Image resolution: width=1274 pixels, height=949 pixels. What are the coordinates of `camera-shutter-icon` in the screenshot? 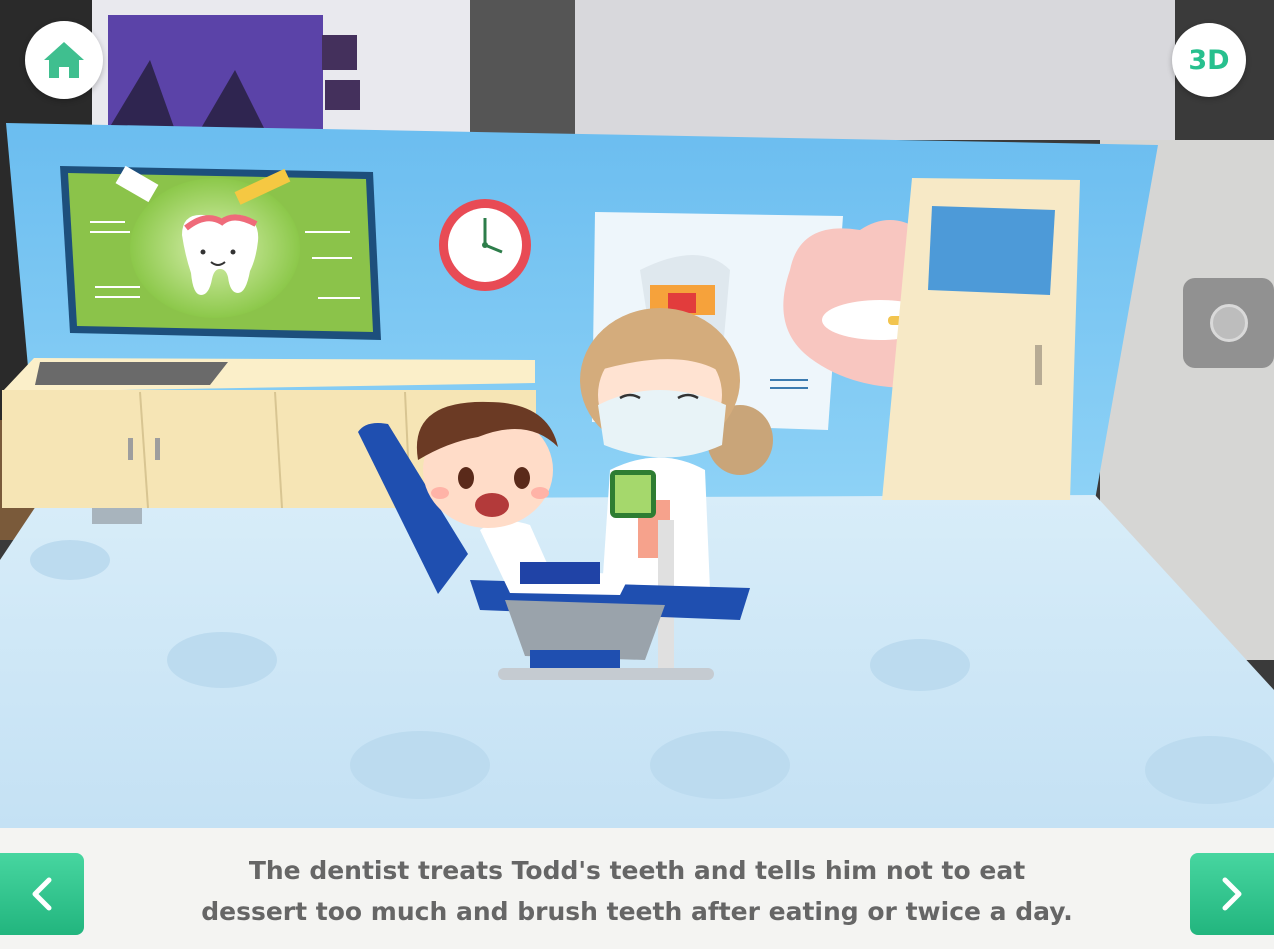 It's located at (1228, 323).